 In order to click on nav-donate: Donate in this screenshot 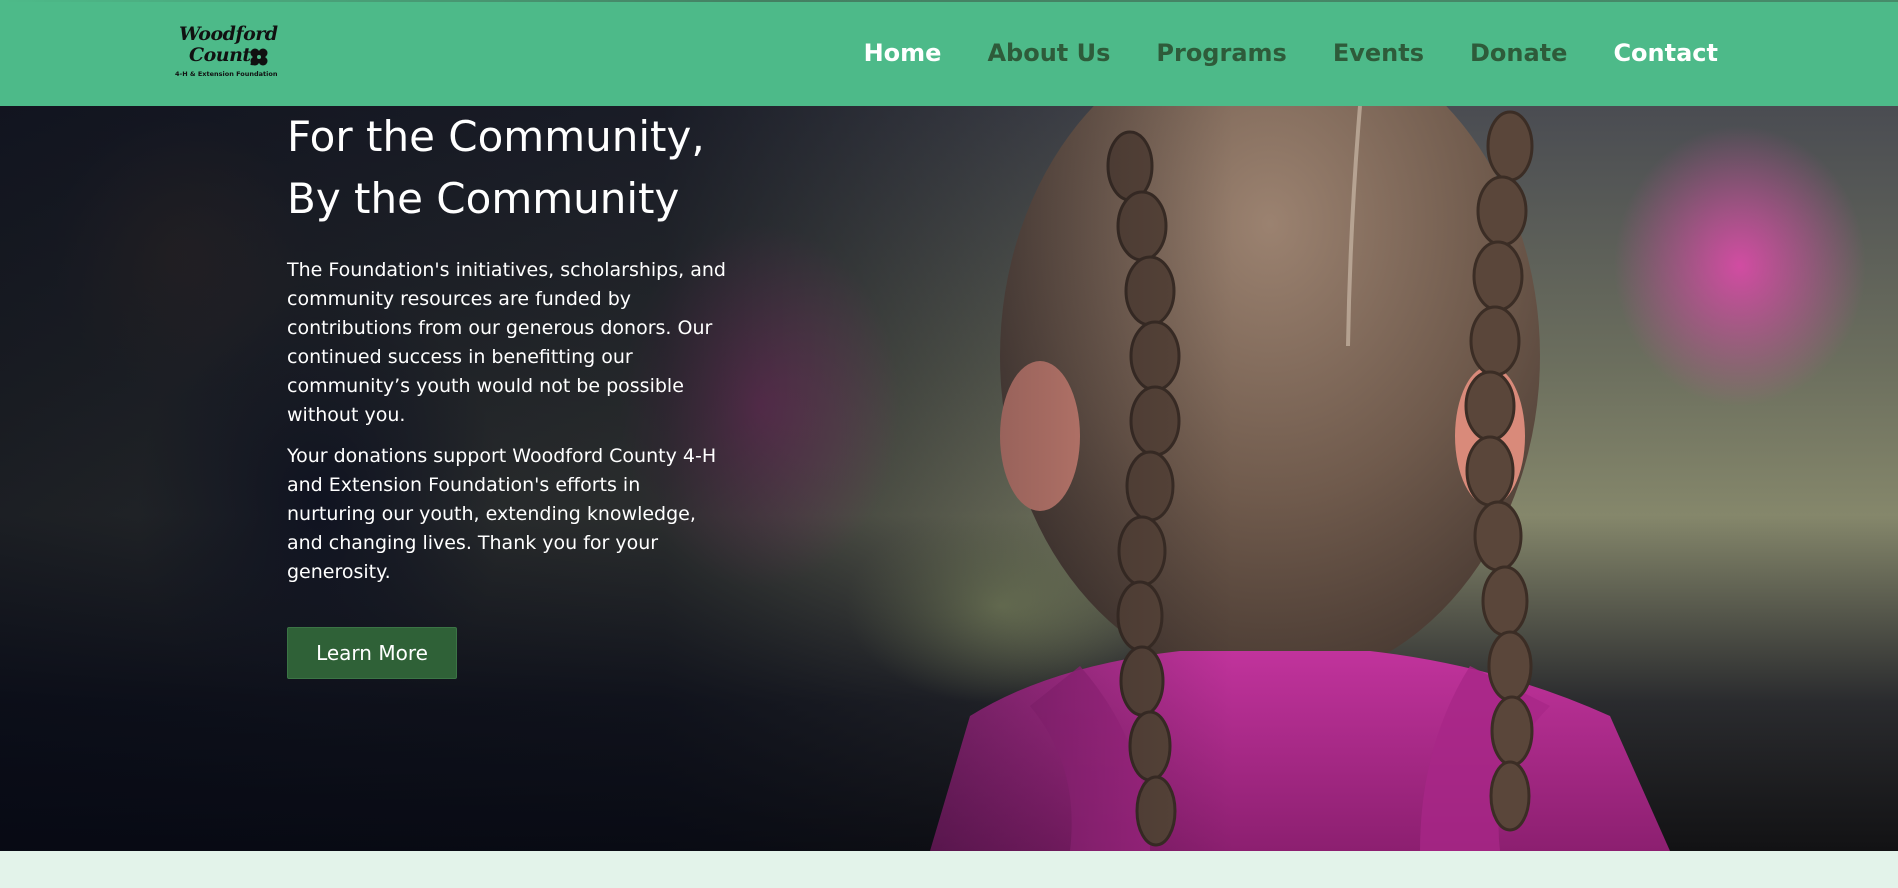, I will do `click(1518, 53)`.